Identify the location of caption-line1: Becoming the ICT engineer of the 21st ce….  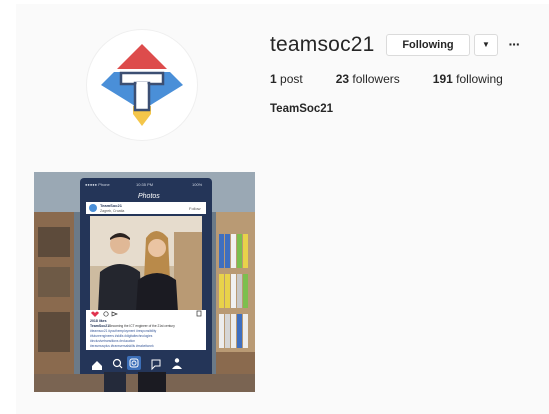
(142, 326).